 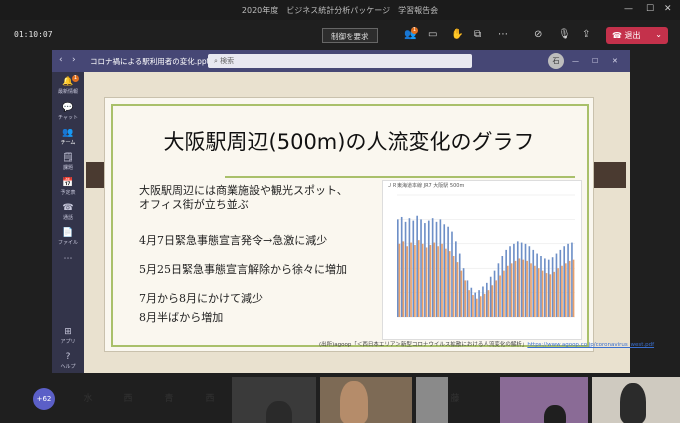 I want to click on forward-icon: ›, so click(x=74, y=60).